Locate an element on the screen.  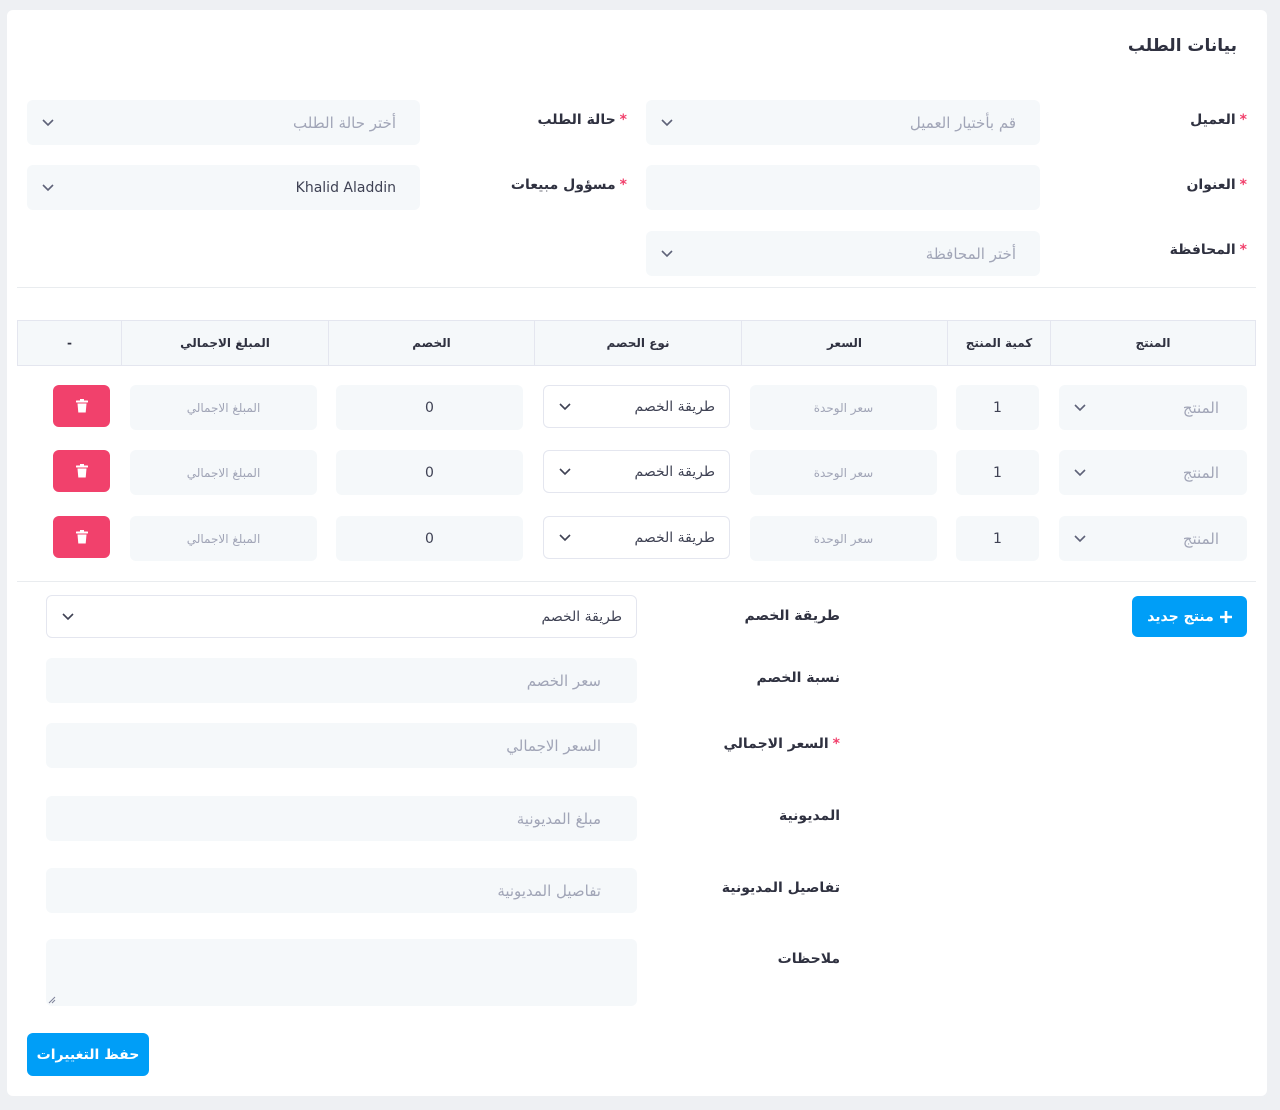
total-price-placeholder: السعر الاجمالي is located at coordinates (553, 745).